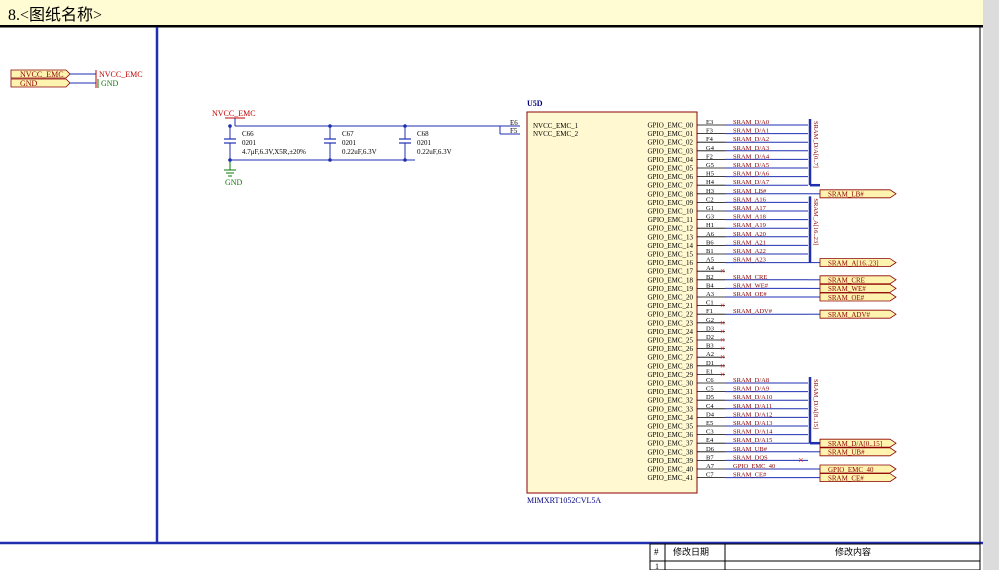 The height and width of the screenshot is (570, 999). Describe the element at coordinates (801, 460) in the screenshot. I see `no-connect-icon: ×` at that location.